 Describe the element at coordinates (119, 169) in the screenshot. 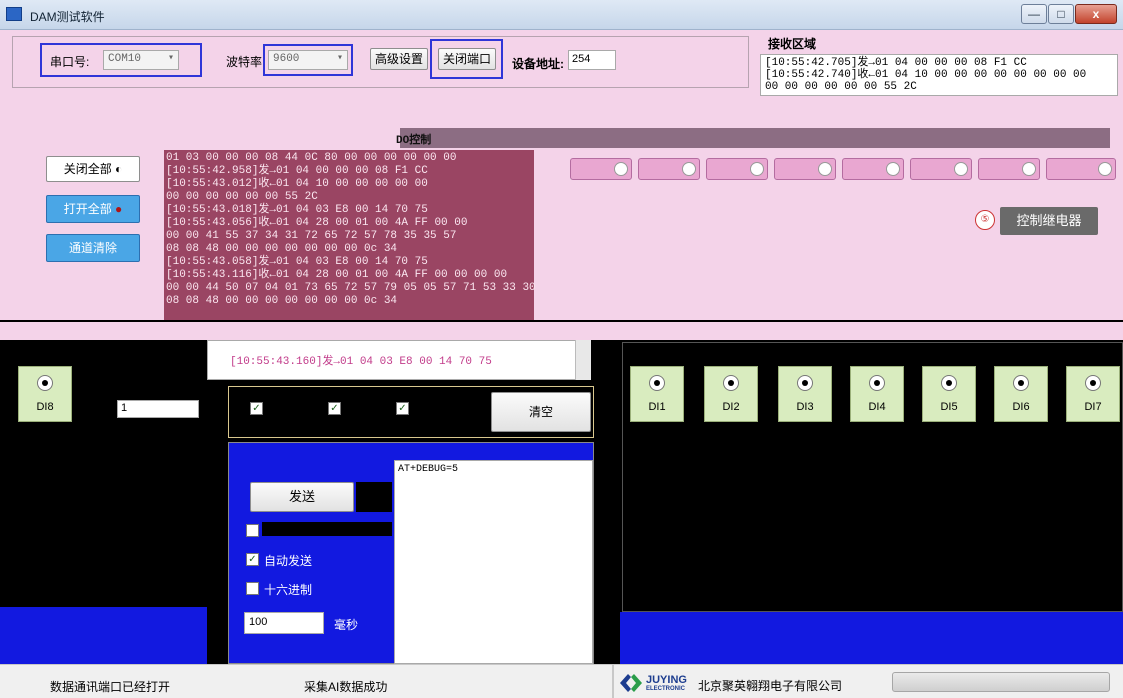

I see `toggle-off-icon: ◐` at that location.